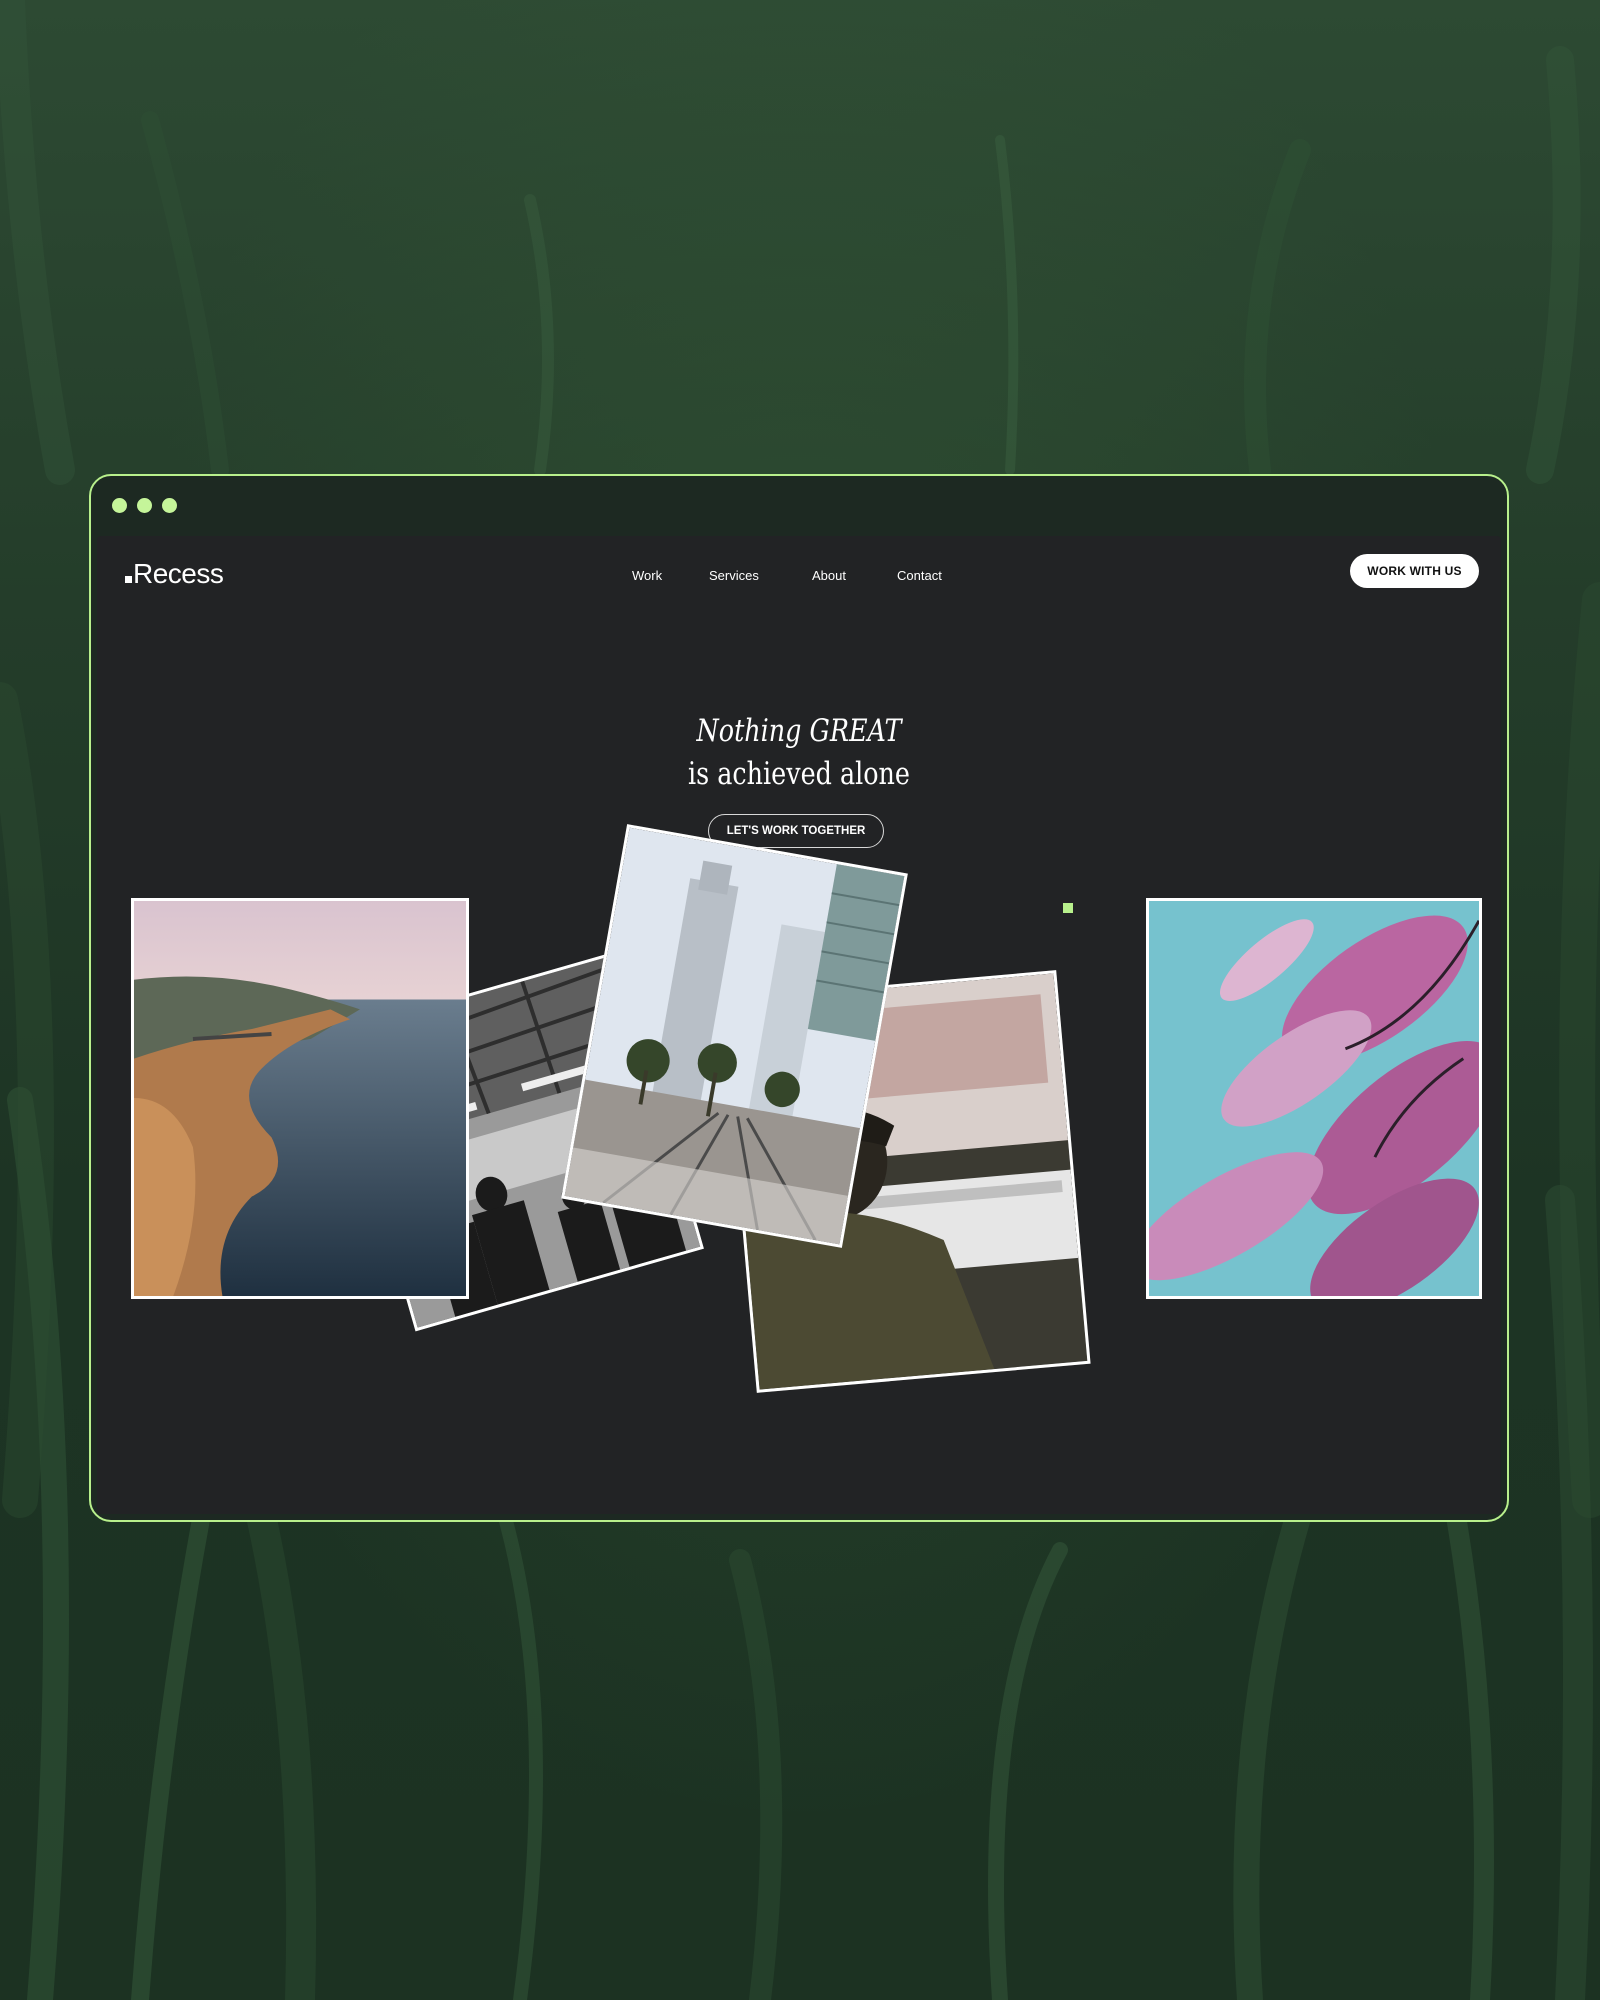 This screenshot has height=2000, width=1600. Describe the element at coordinates (734, 575) in the screenshot. I see `nav-services: Services` at that location.